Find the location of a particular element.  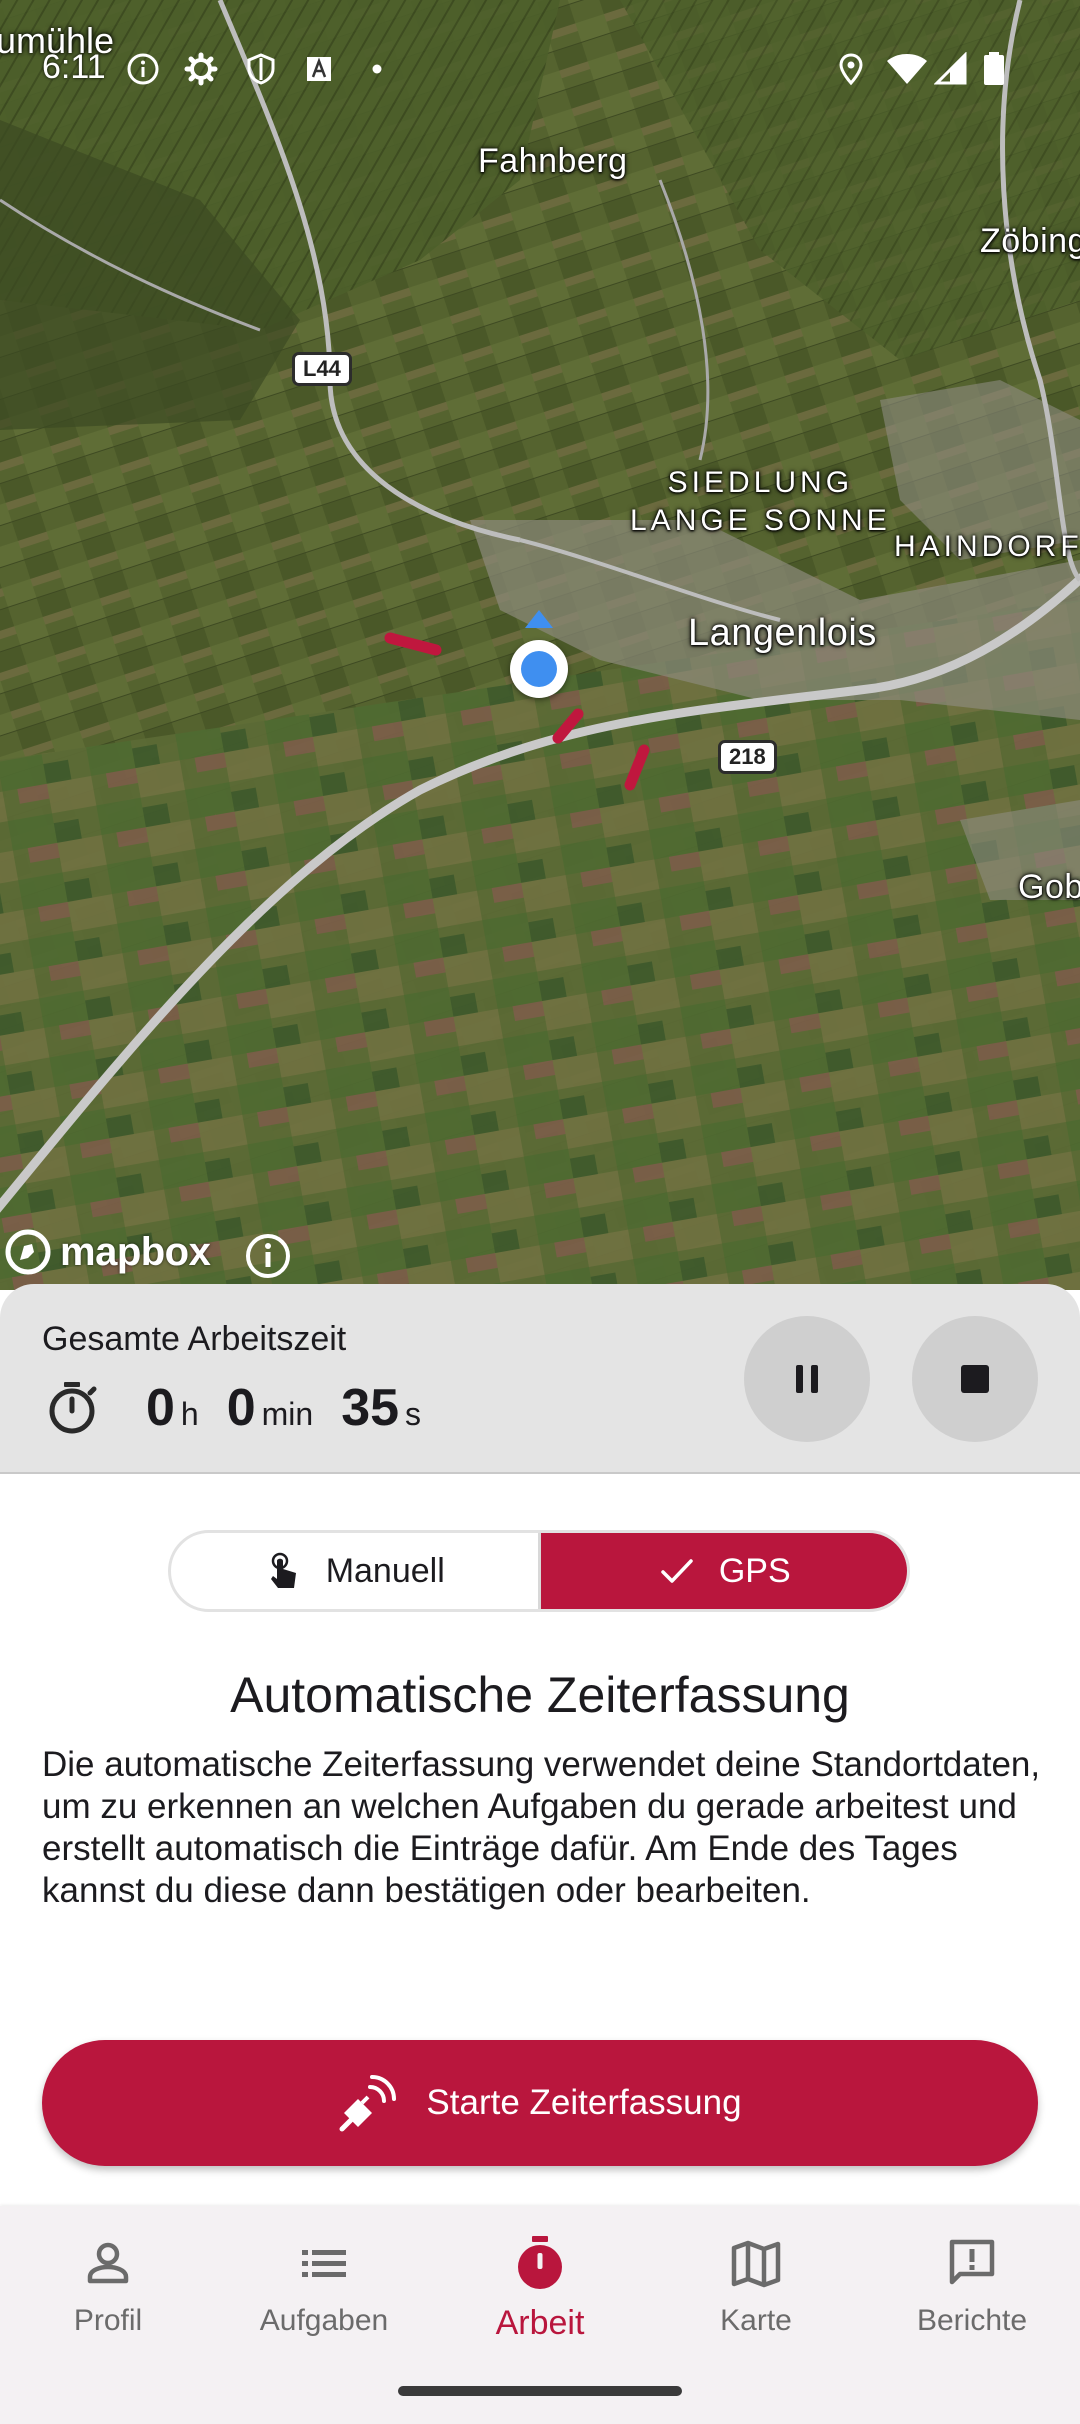

map-label-gob: Gob is located at coordinates (1049, 887).